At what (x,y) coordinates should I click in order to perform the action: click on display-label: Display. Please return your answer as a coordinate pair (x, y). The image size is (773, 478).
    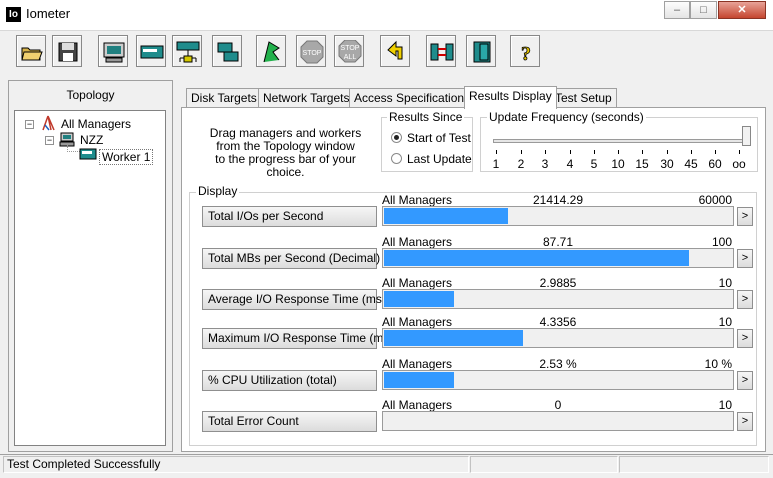
    Looking at the image, I should click on (218, 191).